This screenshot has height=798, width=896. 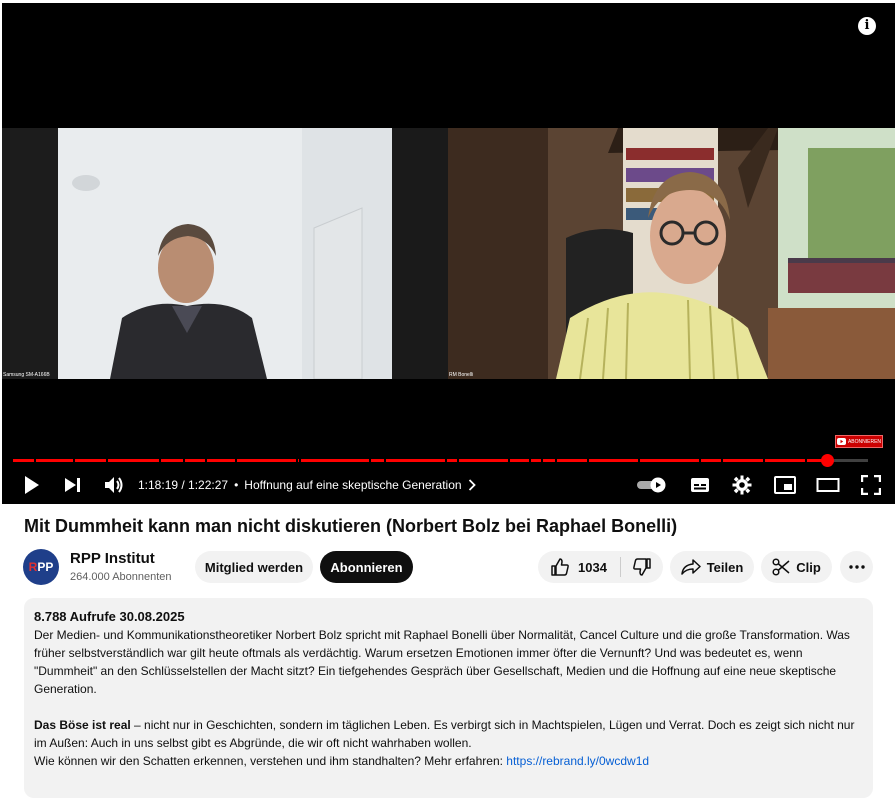 I want to click on next-button, so click(x=73, y=485).